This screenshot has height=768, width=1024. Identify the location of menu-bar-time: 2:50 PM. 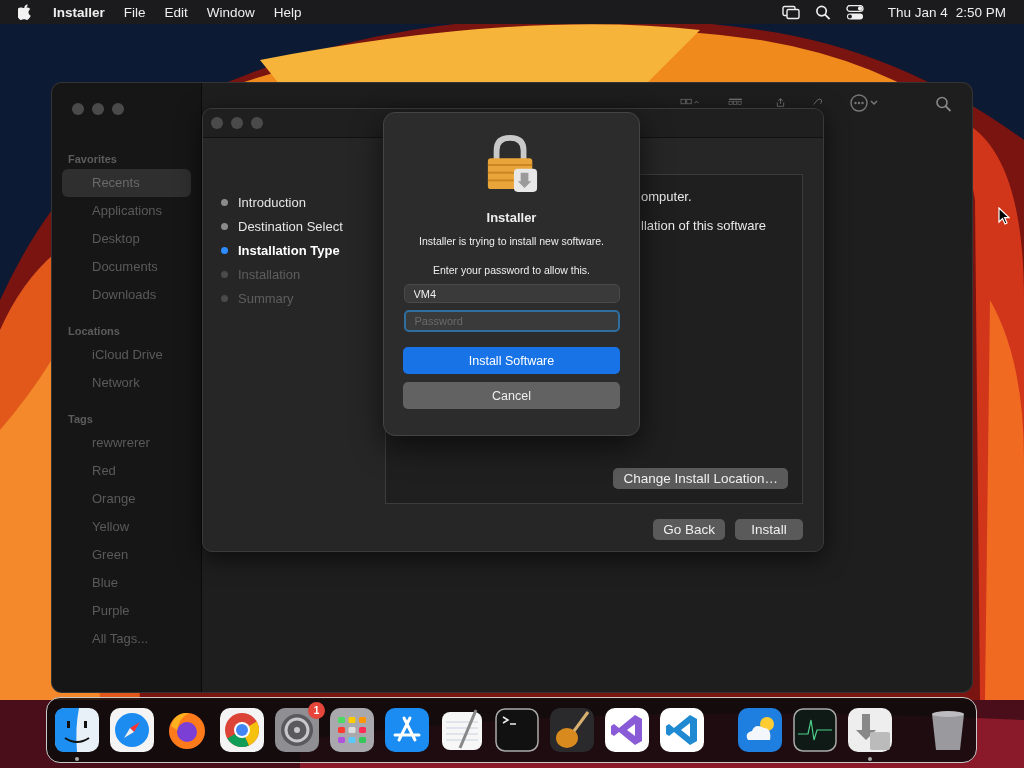
(980, 12).